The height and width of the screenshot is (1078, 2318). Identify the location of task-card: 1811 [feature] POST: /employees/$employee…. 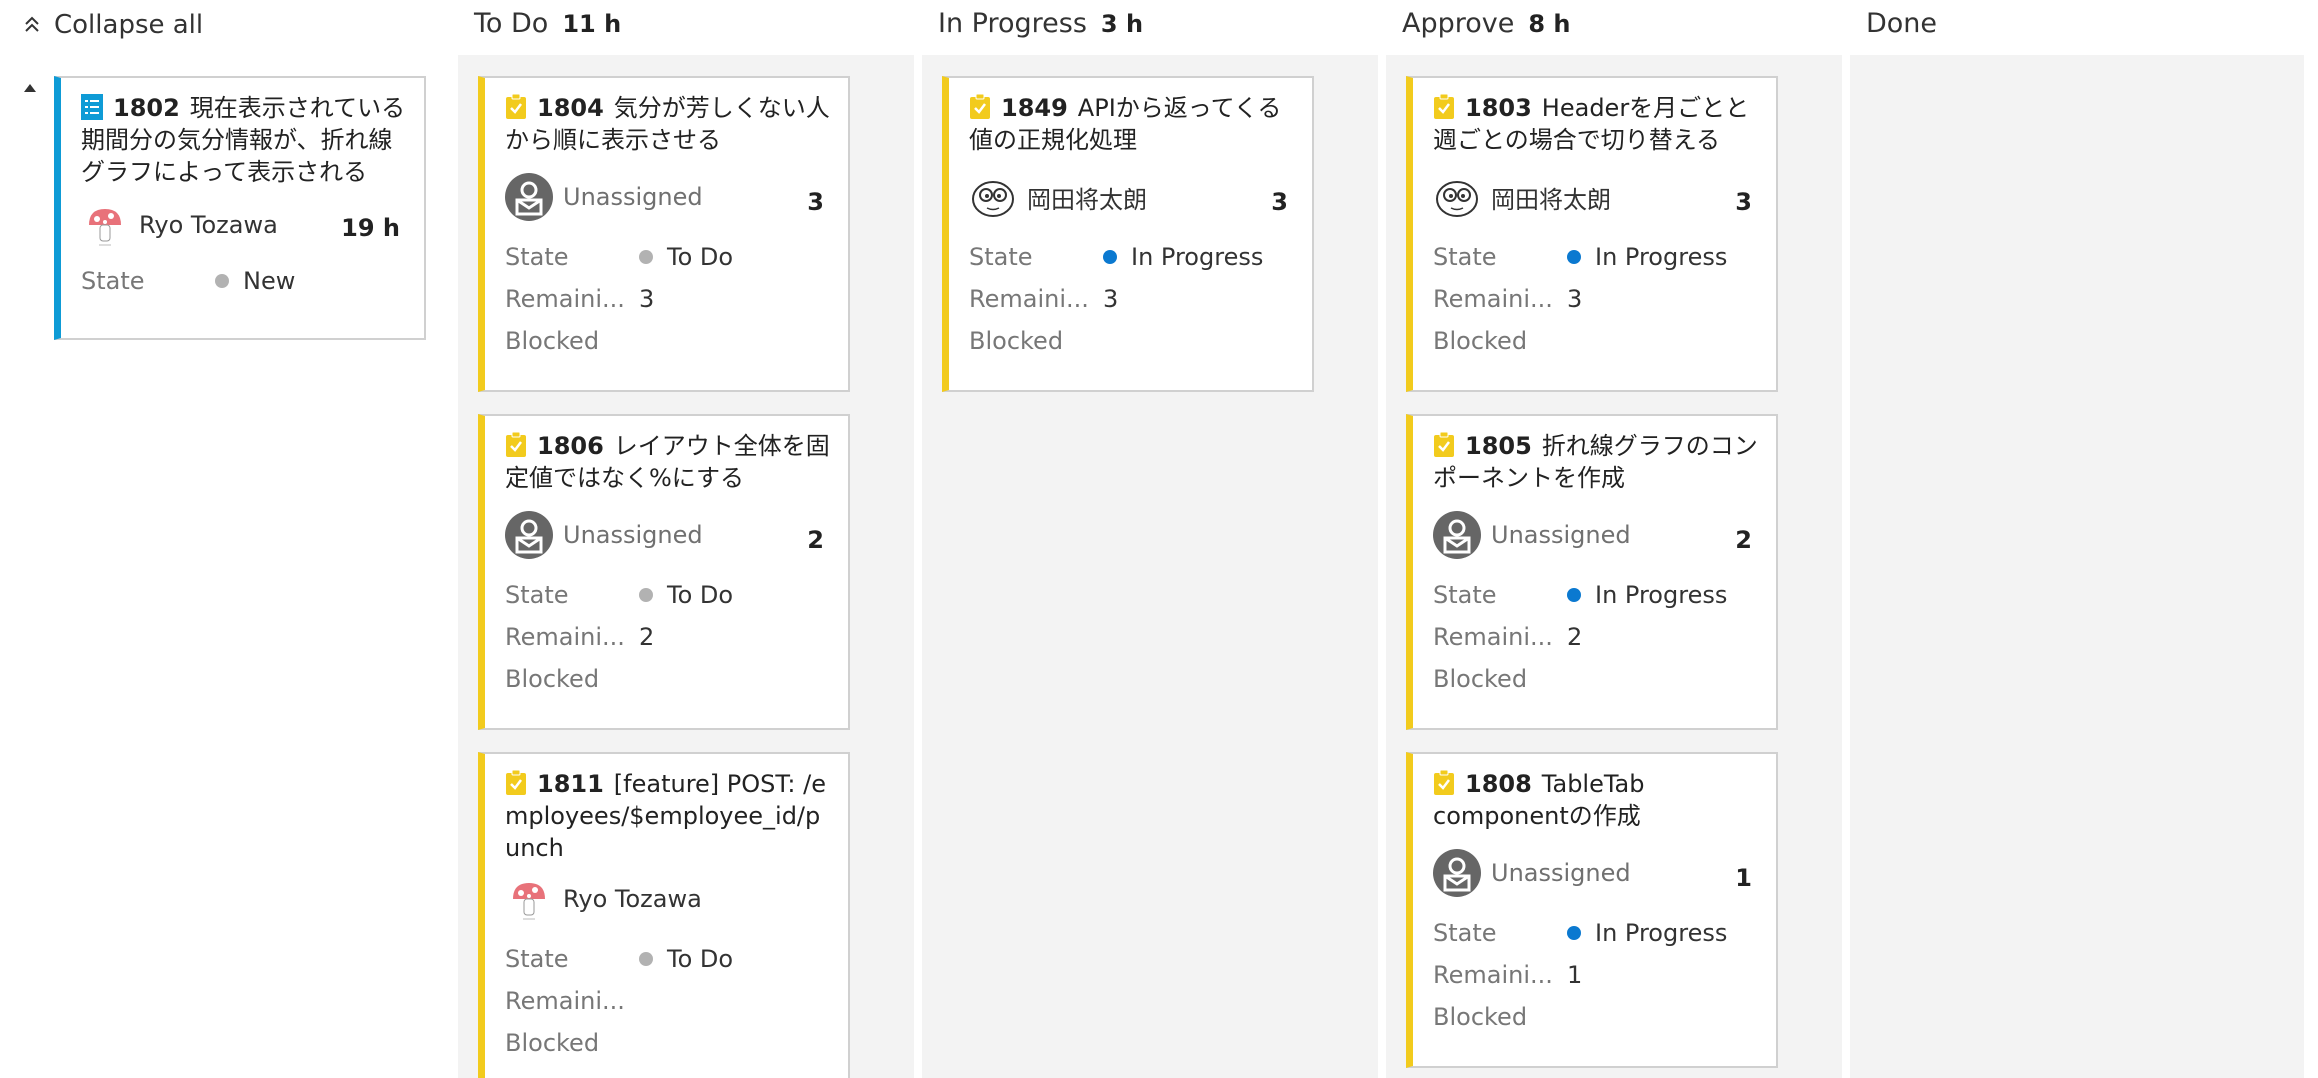
(664, 915).